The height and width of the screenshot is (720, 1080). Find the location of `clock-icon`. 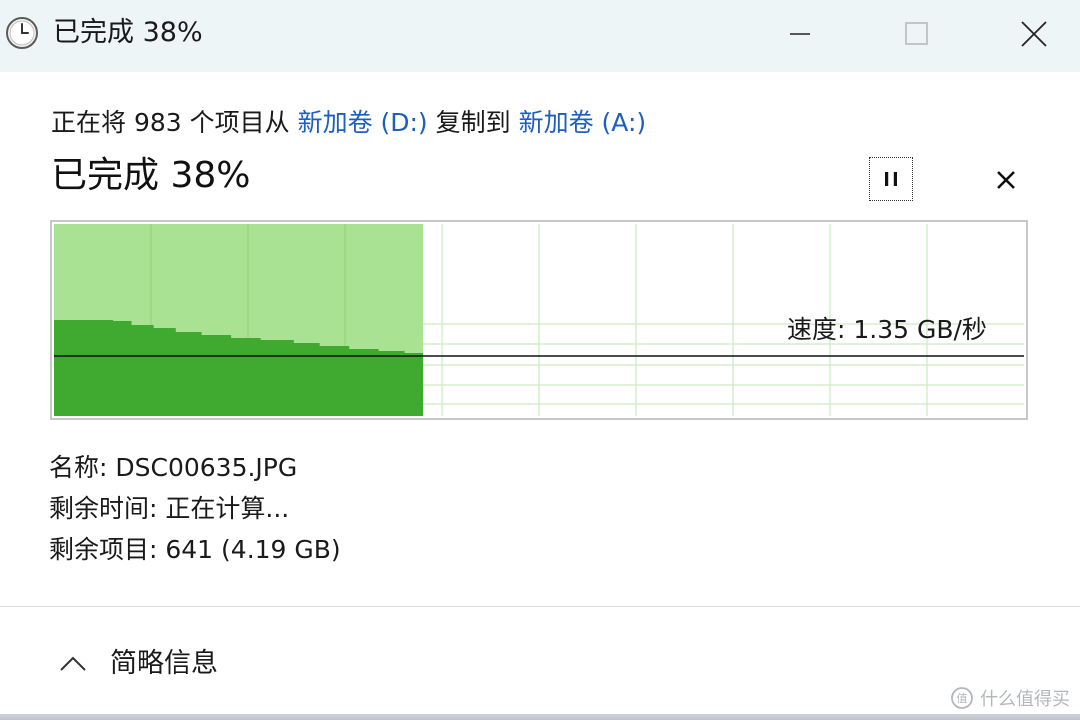

clock-icon is located at coordinates (22, 33).